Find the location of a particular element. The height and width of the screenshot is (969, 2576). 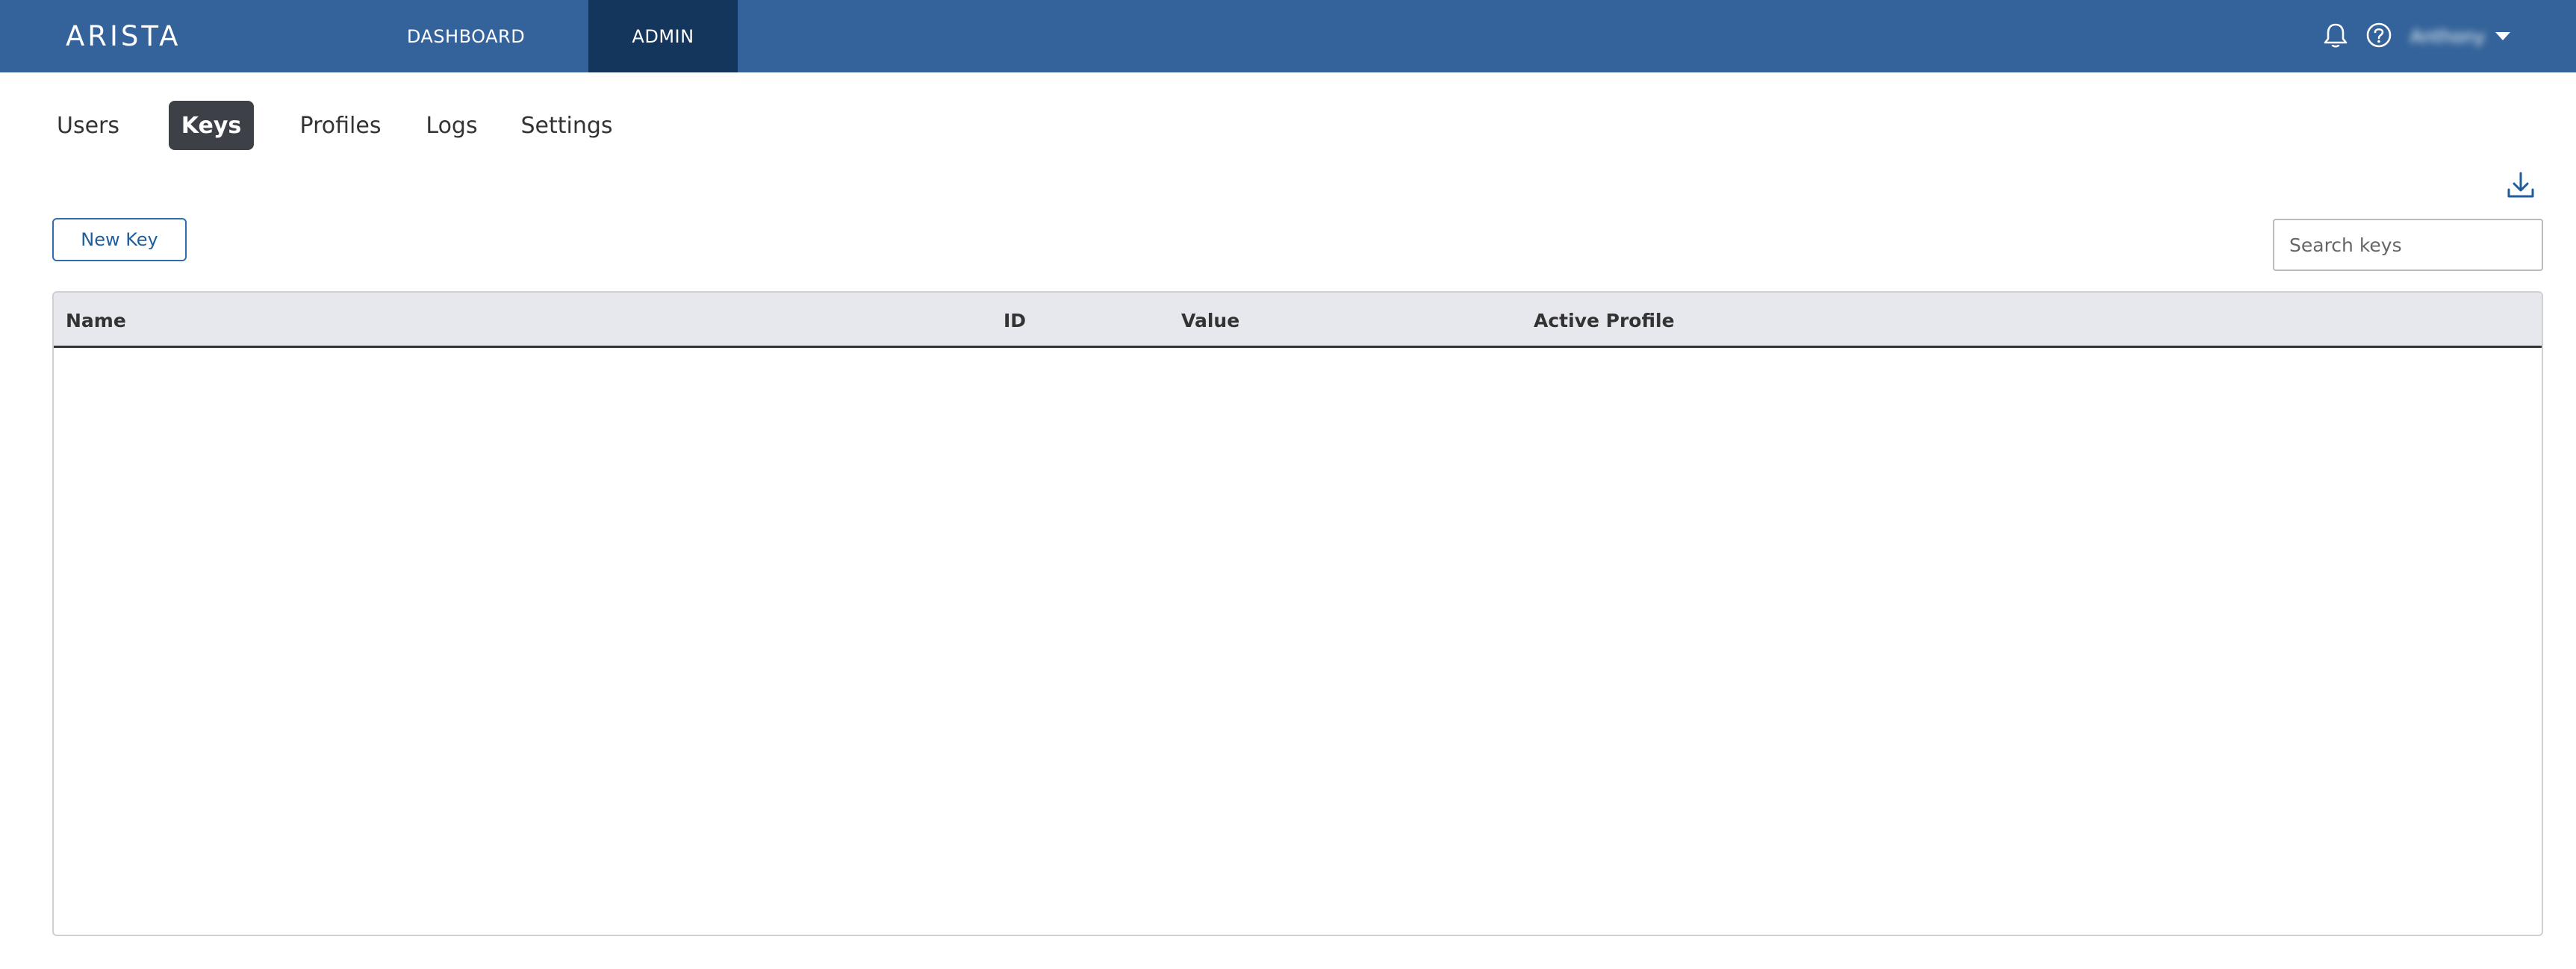

user-name: Anthony is located at coordinates (2448, 36).